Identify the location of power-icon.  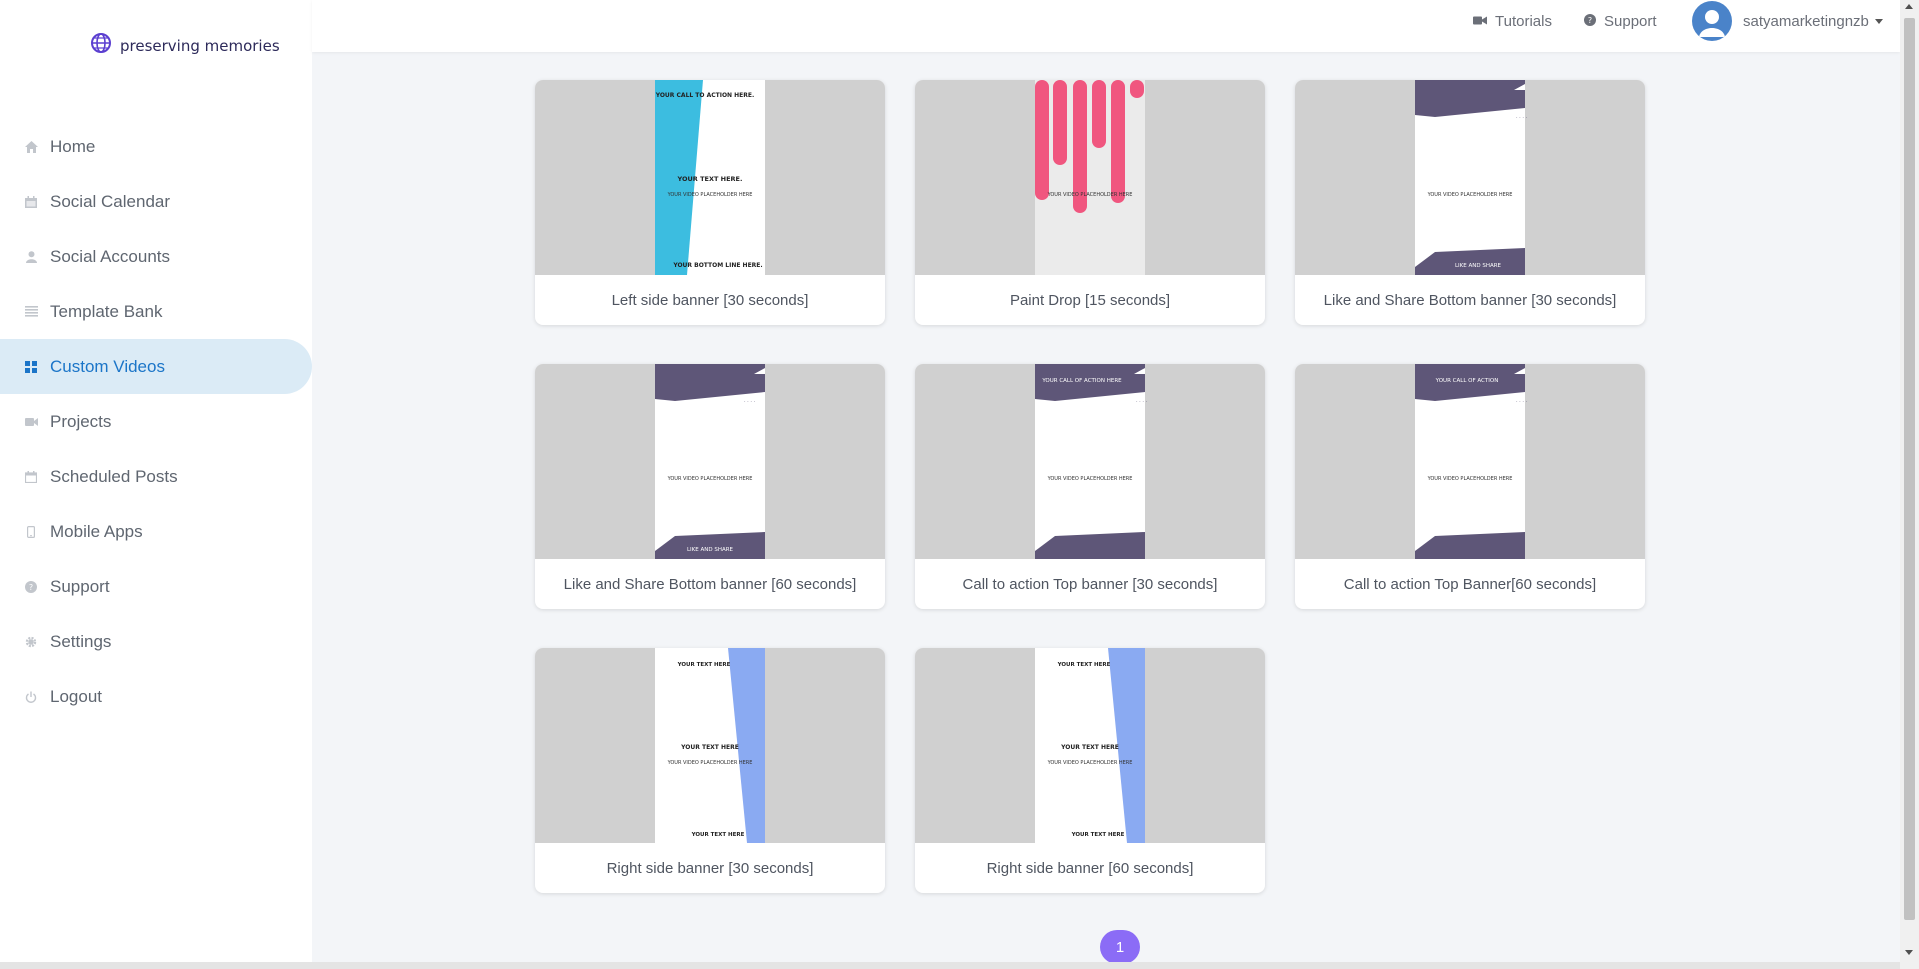
(31, 697).